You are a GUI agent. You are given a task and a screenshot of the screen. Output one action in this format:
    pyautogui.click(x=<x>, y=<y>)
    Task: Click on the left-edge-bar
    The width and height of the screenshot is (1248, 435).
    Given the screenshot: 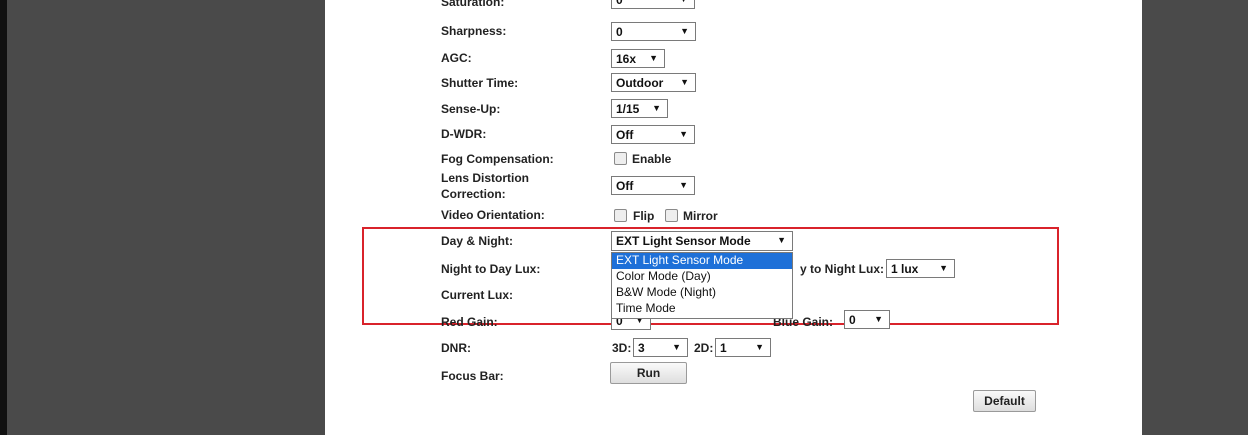 What is the action you would take?
    pyautogui.click(x=3, y=217)
    